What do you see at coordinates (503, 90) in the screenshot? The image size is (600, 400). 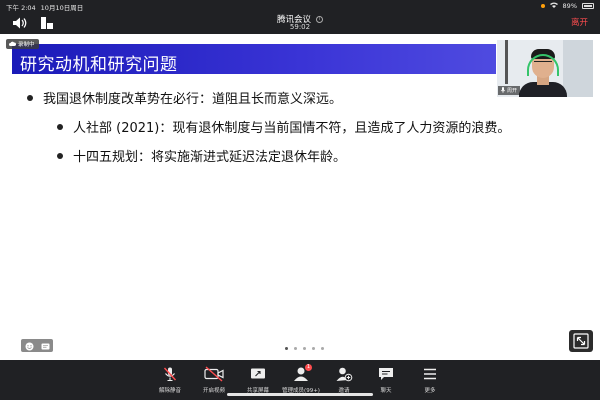 I see `mic-icon` at bounding box center [503, 90].